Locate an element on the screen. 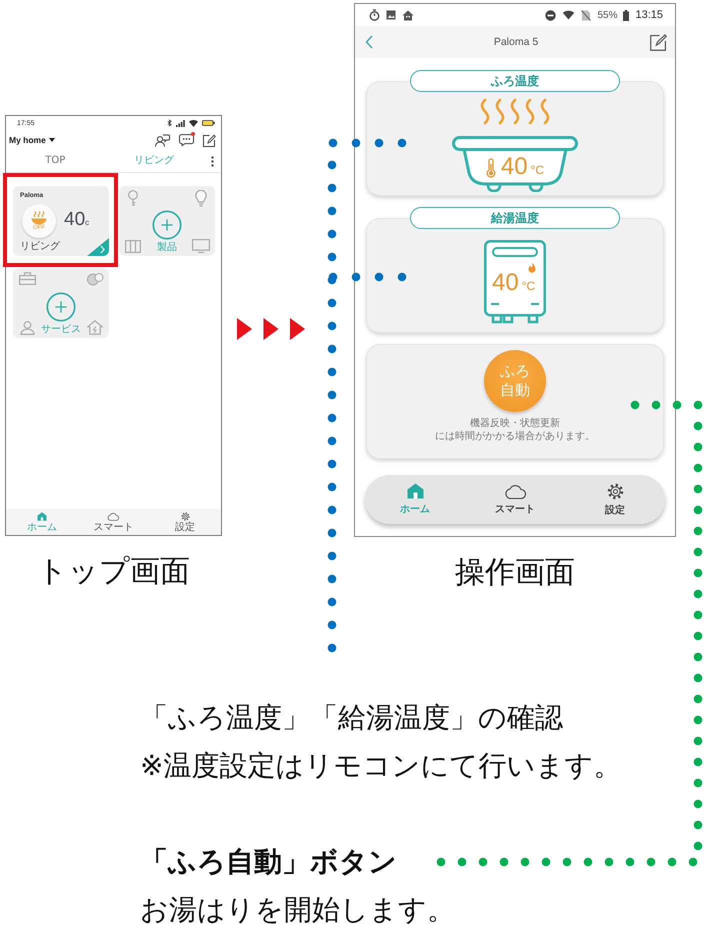  status-time: 13:15 is located at coordinates (649, 15).